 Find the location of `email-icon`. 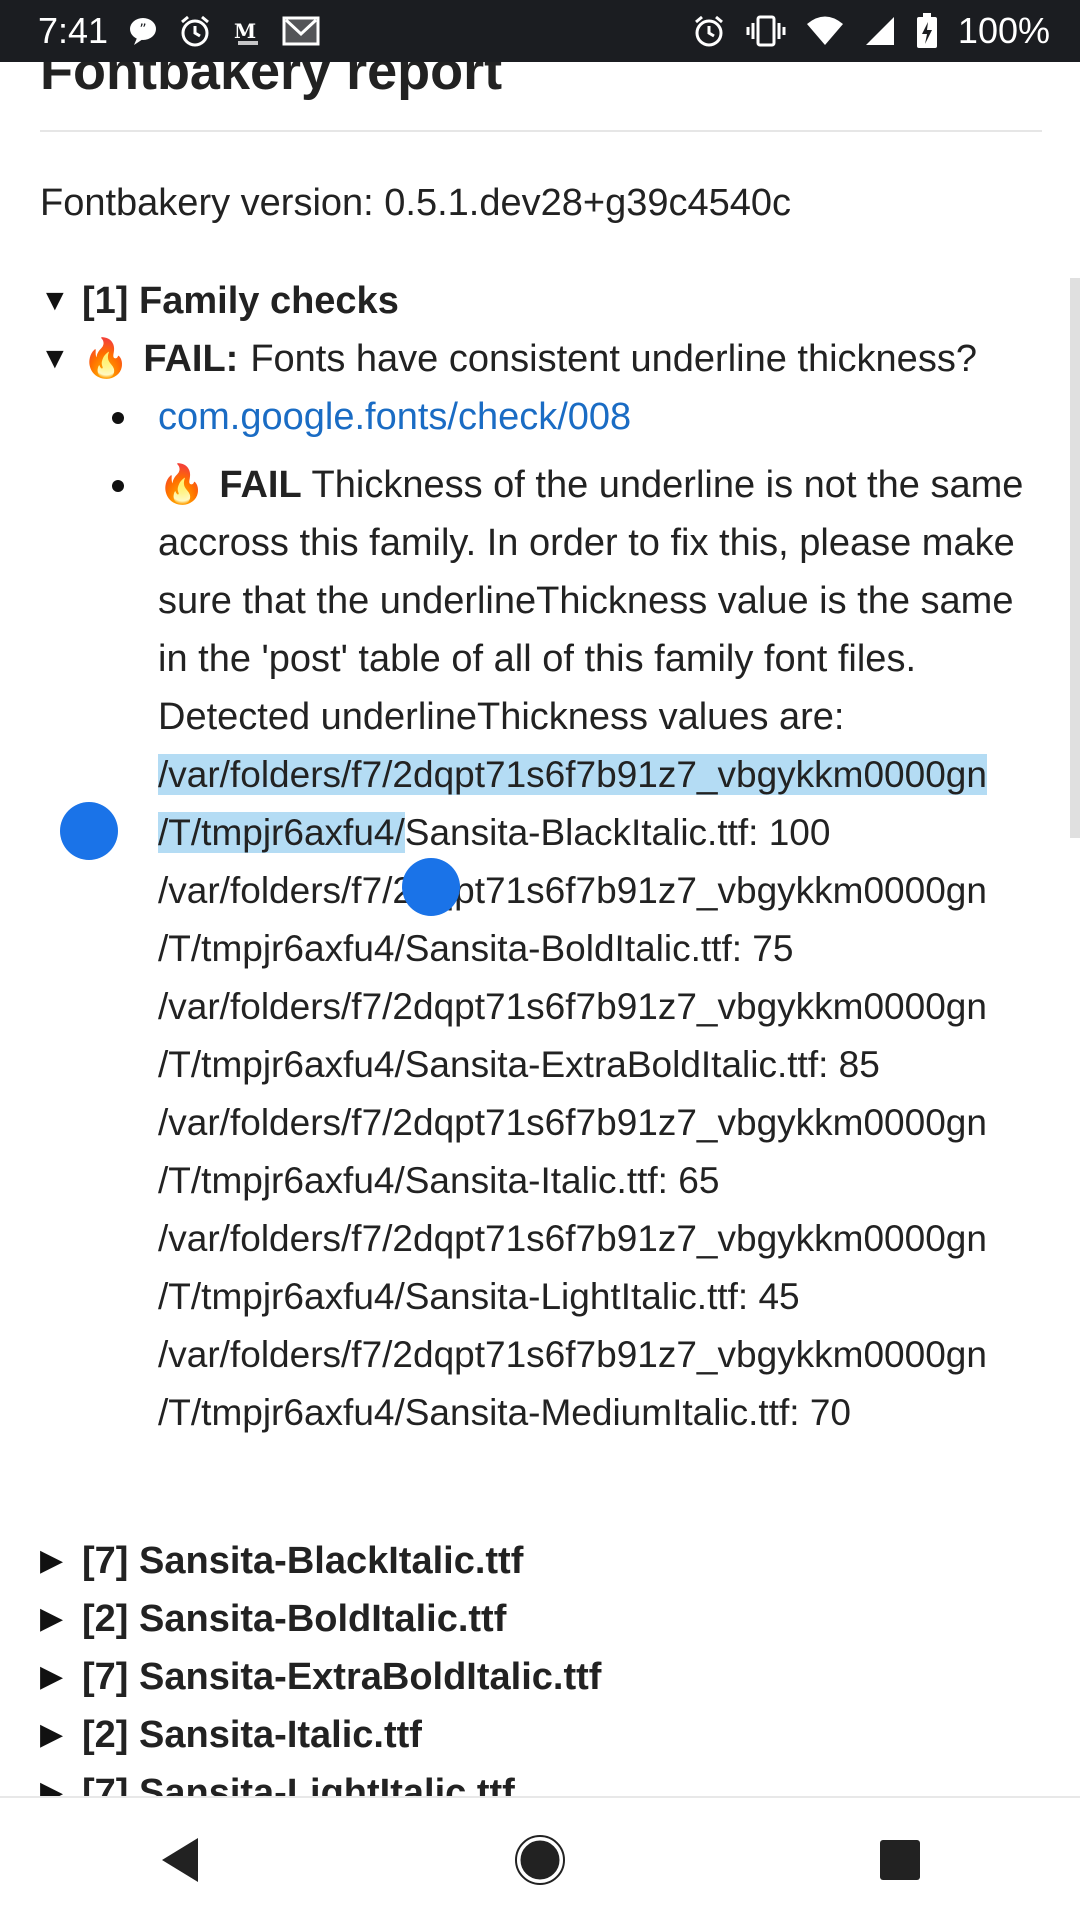

email-icon is located at coordinates (301, 31).